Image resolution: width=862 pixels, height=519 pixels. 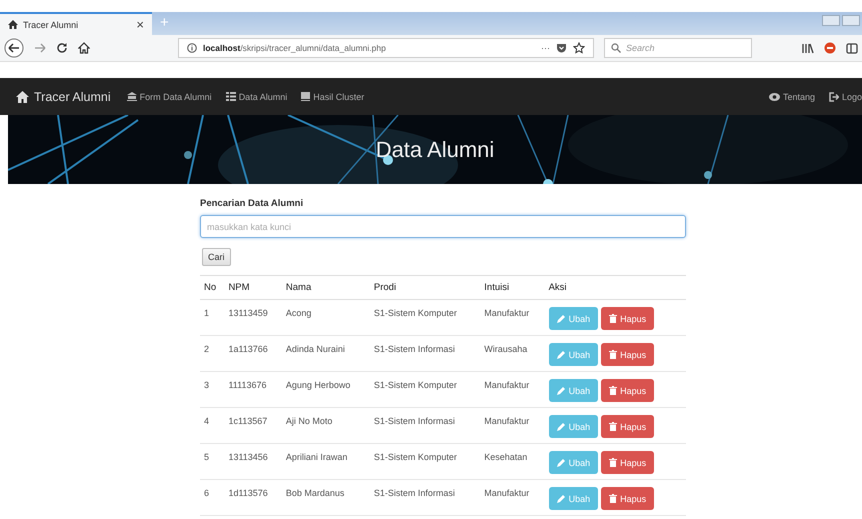 What do you see at coordinates (557, 287) in the screenshot?
I see `column-header: Aksi` at bounding box center [557, 287].